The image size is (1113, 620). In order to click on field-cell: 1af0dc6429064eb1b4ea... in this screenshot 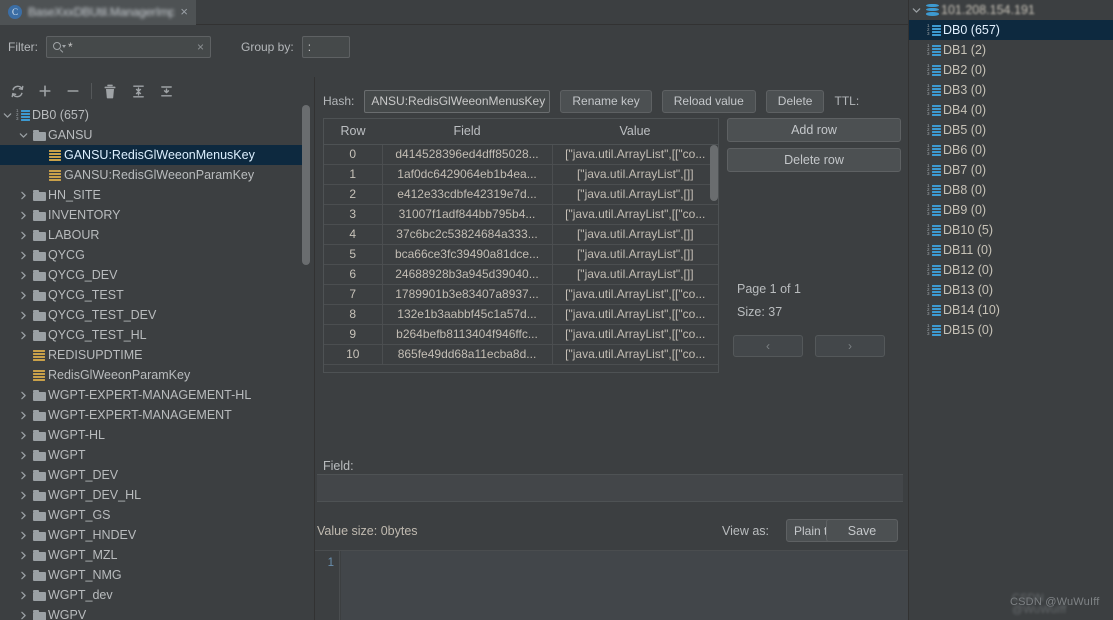, I will do `click(467, 174)`.